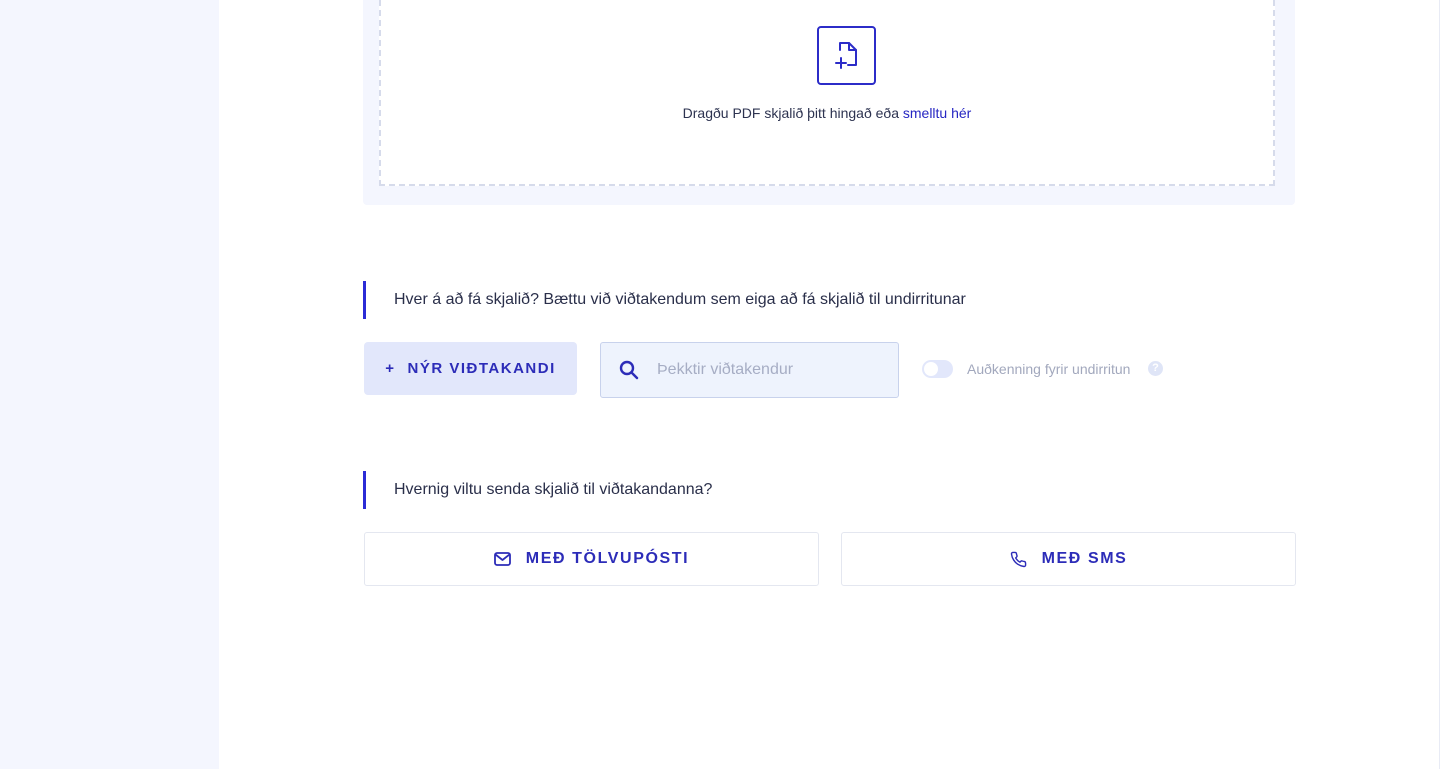 Image resolution: width=1440 pixels, height=769 pixels. Describe the element at coordinates (931, 369) in the screenshot. I see `toggle-knob` at that location.